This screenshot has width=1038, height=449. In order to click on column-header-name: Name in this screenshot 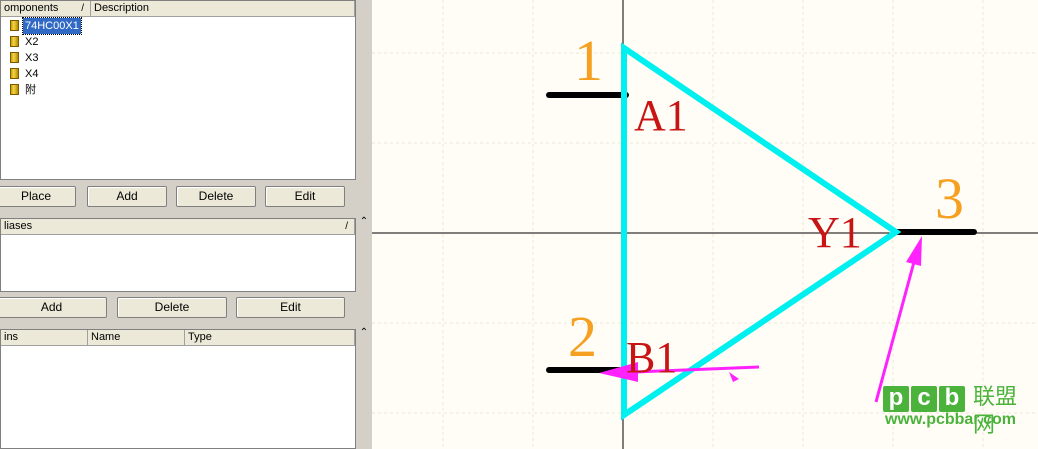, I will do `click(136, 338)`.